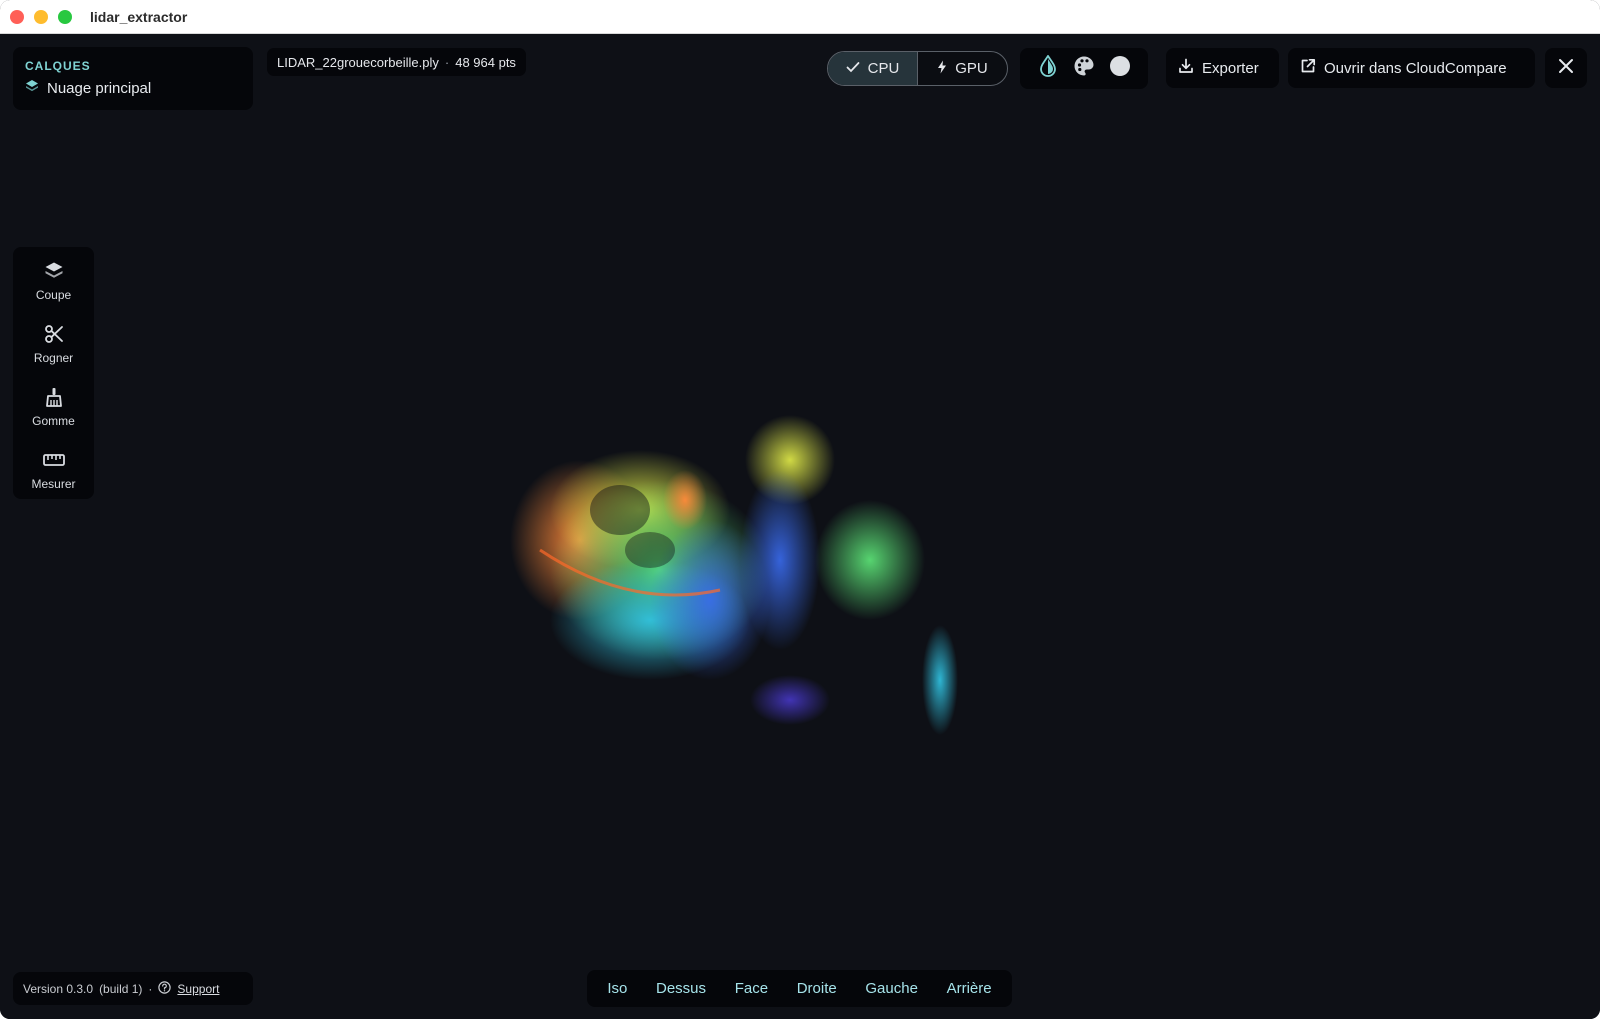  I want to click on drop-icon, so click(1048, 68).